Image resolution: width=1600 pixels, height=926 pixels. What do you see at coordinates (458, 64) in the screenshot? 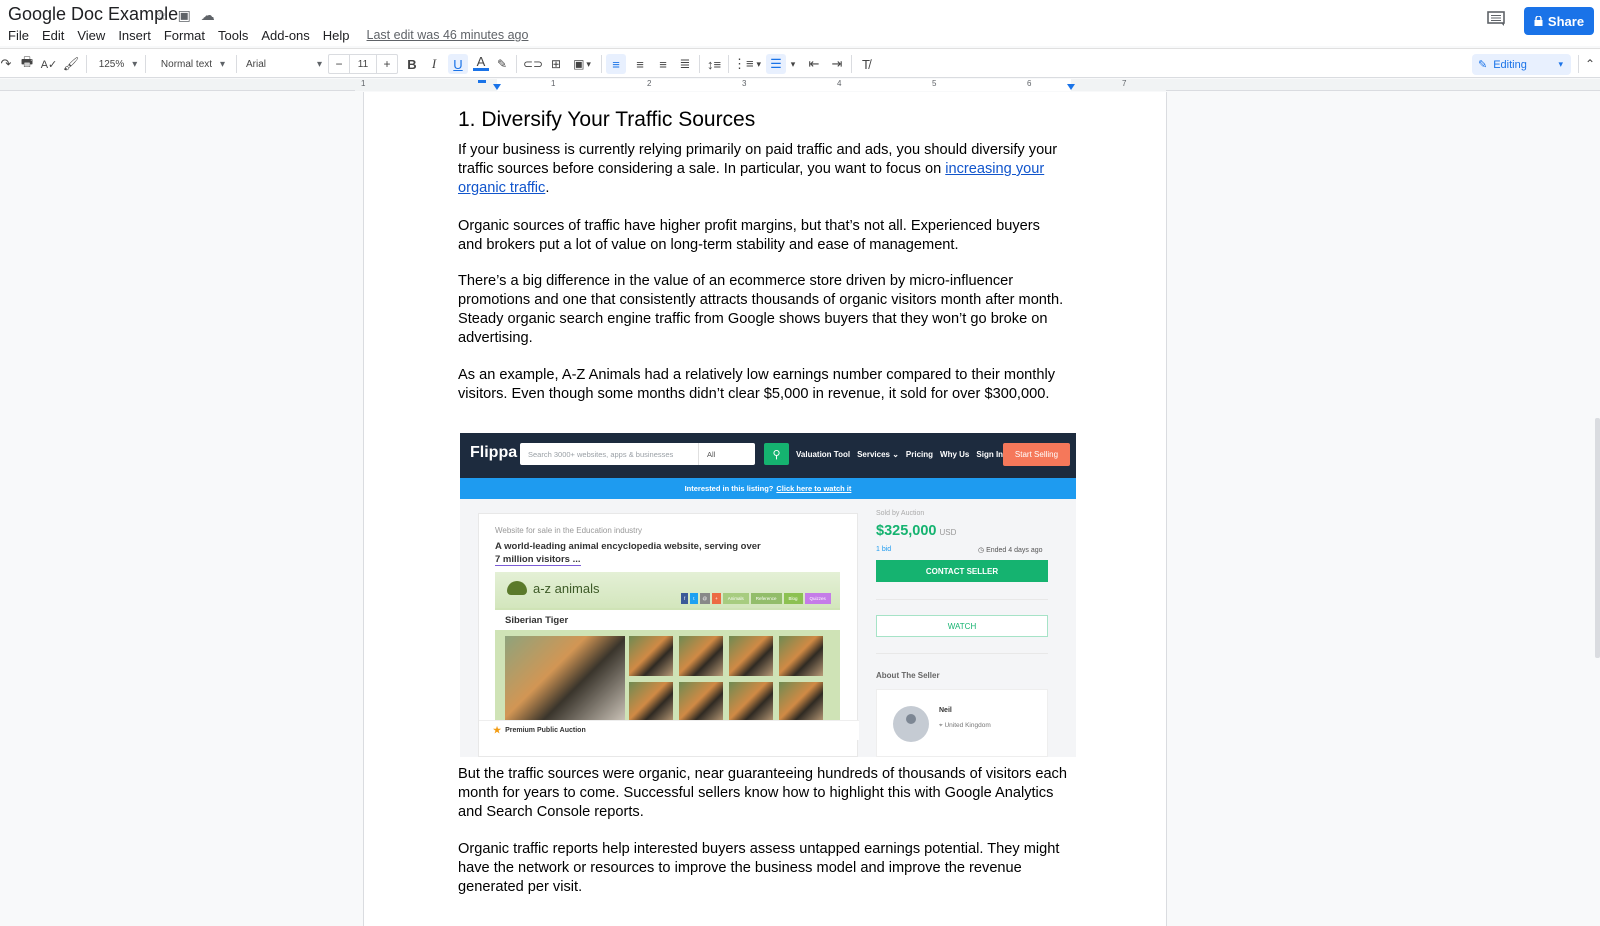
I see `underline-icon: U` at bounding box center [458, 64].